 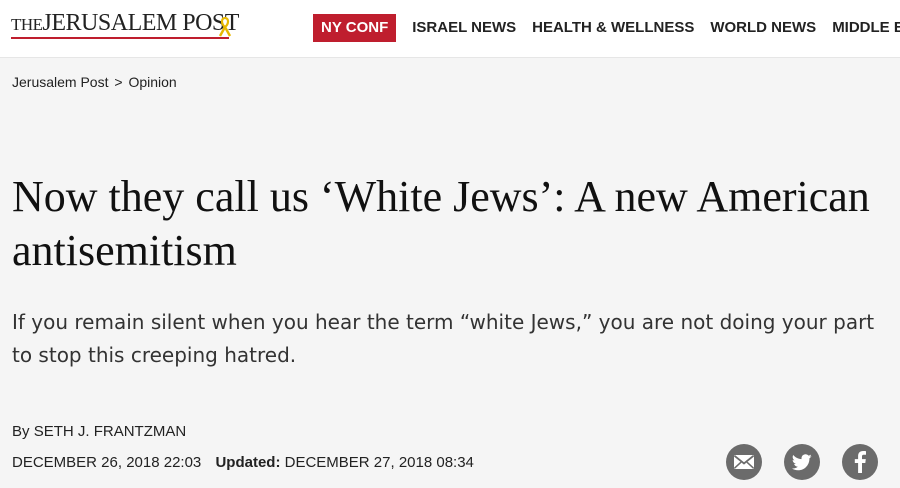 What do you see at coordinates (120, 38) in the screenshot?
I see `logo-underline` at bounding box center [120, 38].